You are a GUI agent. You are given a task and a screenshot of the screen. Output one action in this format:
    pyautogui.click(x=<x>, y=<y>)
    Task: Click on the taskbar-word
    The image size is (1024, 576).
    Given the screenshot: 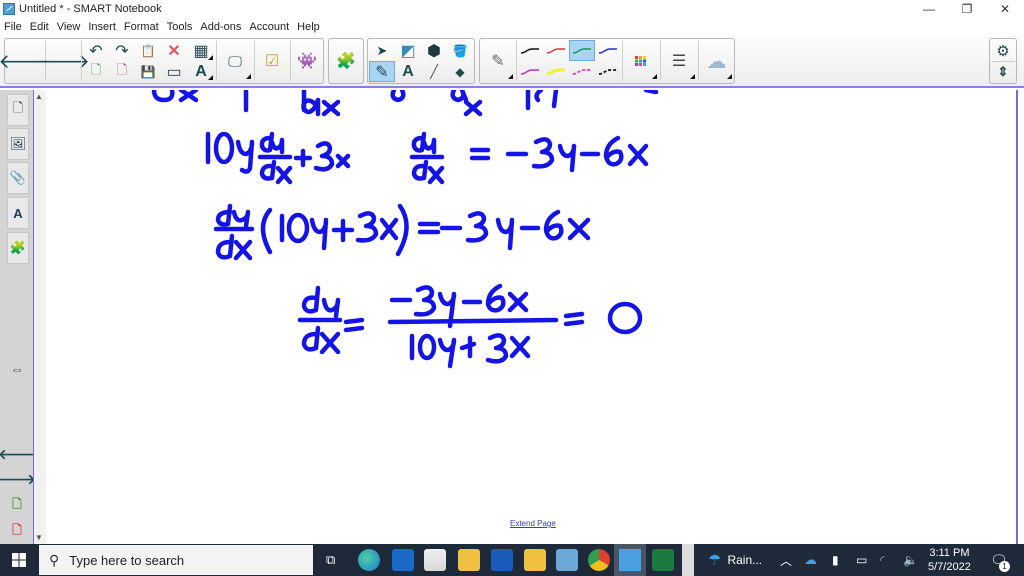 What is the action you would take?
    pyautogui.click(x=502, y=560)
    